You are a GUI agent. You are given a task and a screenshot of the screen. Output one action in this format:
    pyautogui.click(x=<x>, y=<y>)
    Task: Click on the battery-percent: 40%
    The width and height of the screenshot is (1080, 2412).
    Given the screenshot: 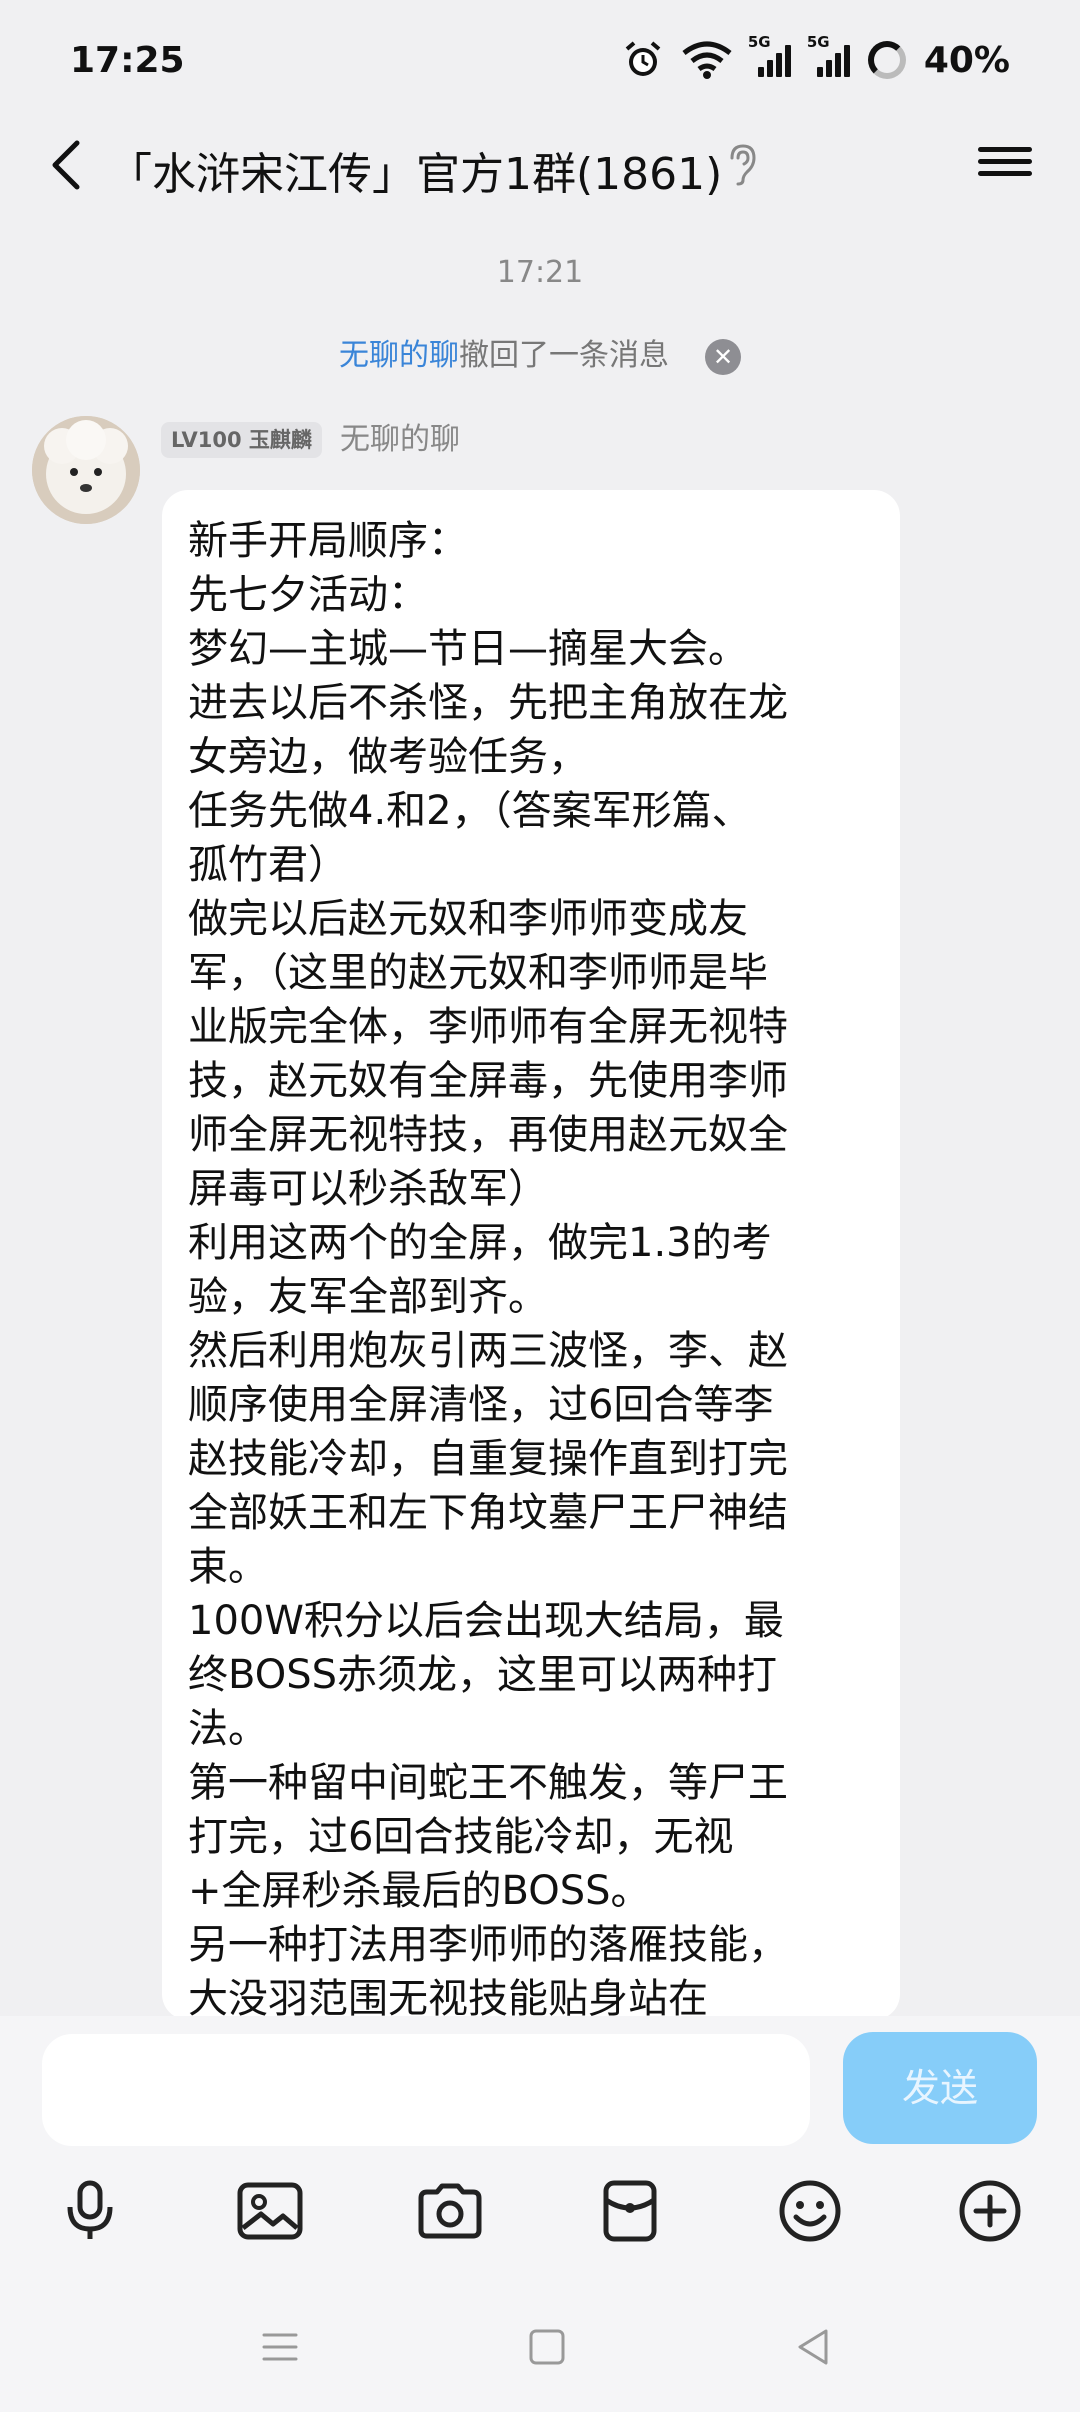 What is the action you would take?
    pyautogui.click(x=966, y=60)
    